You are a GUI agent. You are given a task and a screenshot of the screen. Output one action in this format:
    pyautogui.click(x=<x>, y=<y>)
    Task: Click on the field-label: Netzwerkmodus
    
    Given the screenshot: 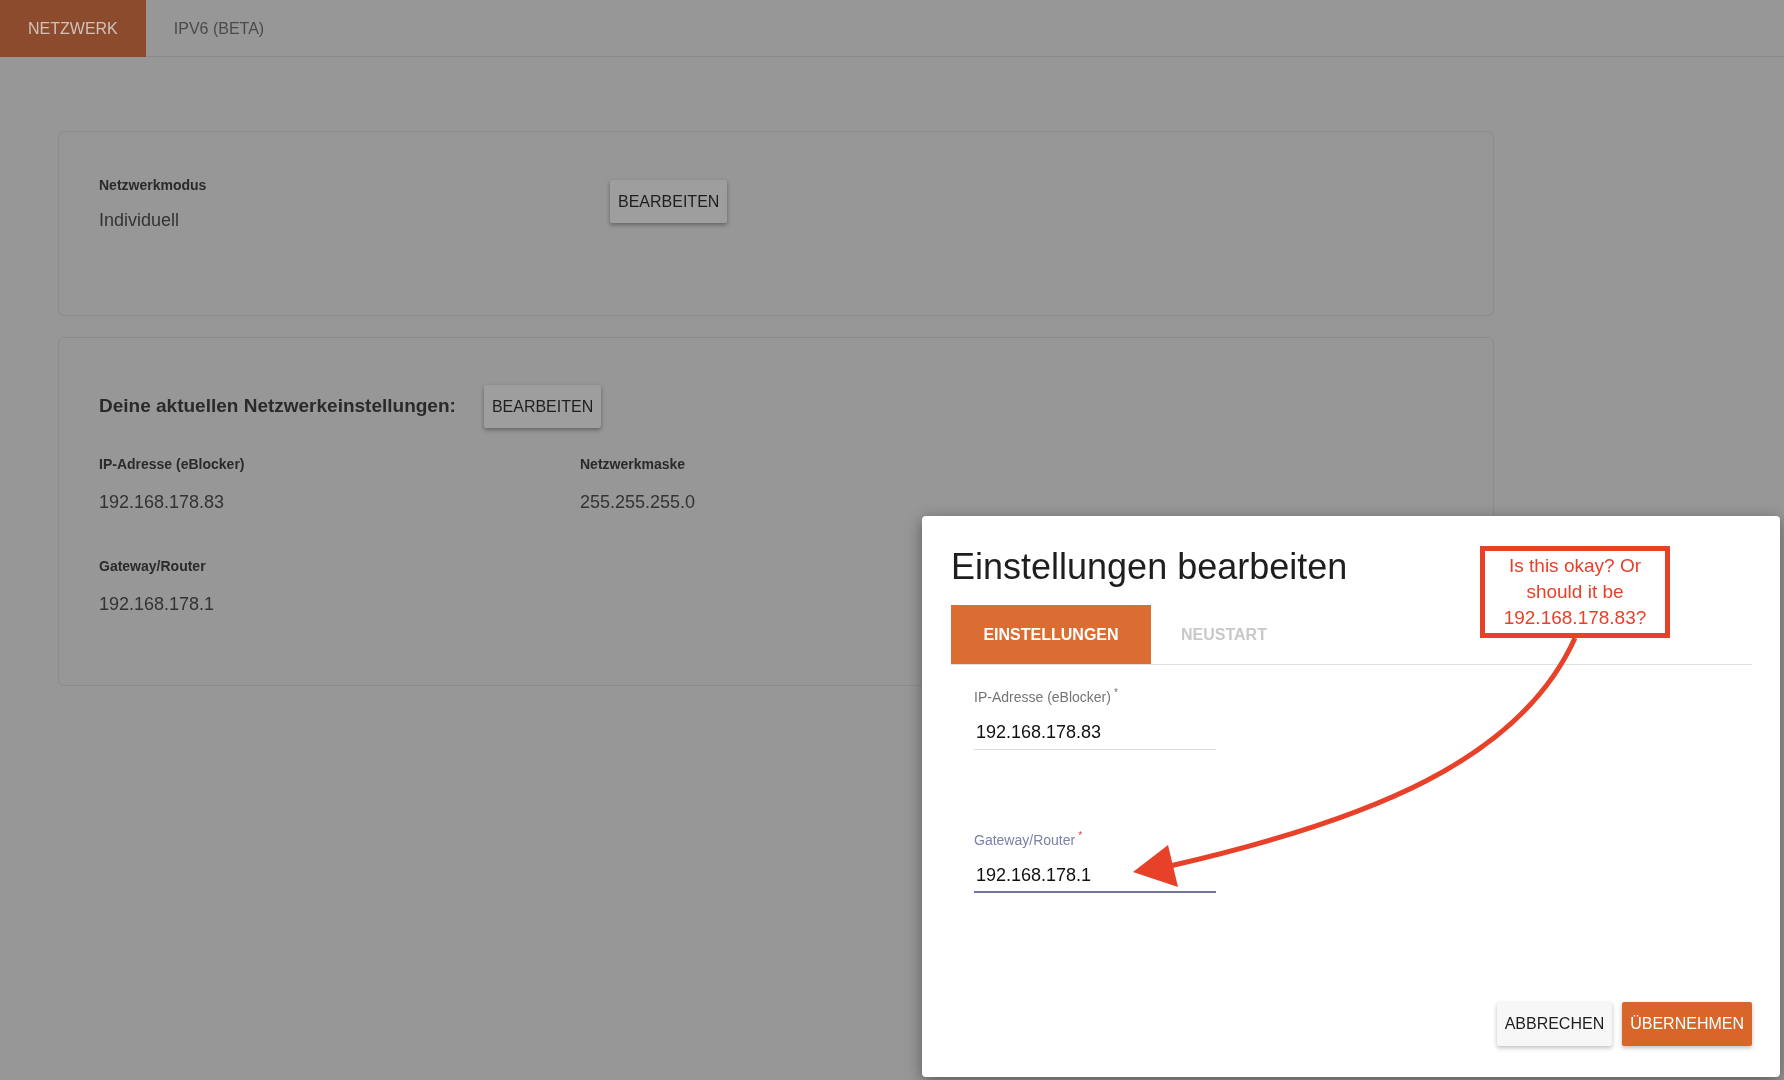 What is the action you would take?
    pyautogui.click(x=153, y=185)
    